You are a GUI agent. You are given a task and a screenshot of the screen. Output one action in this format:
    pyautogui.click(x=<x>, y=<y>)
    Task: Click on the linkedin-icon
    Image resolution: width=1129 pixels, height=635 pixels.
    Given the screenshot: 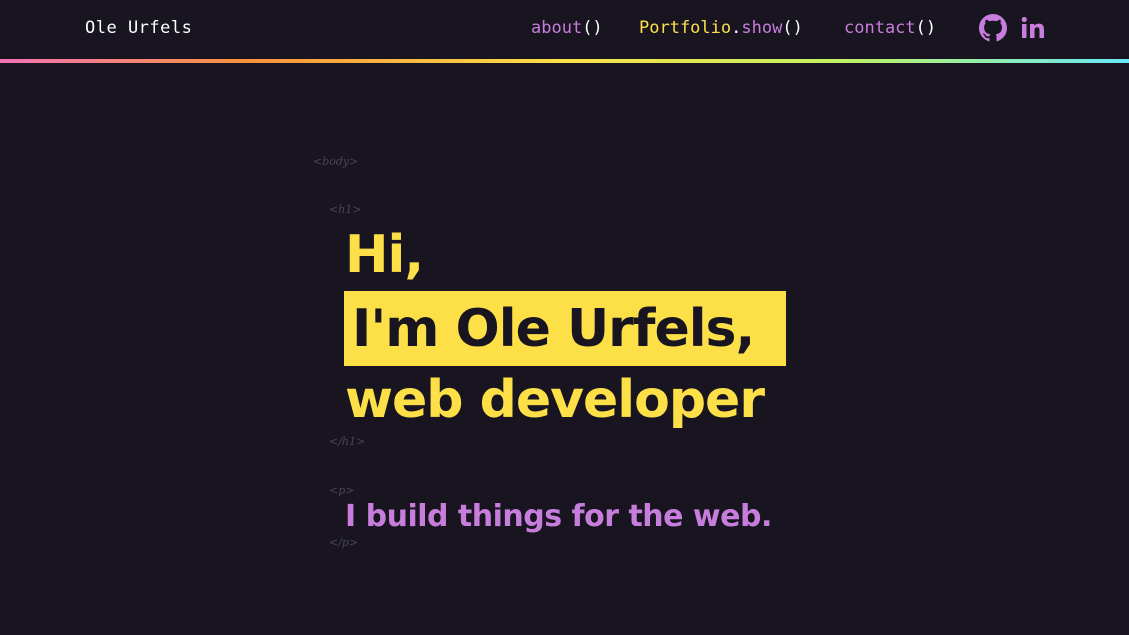 What is the action you would take?
    pyautogui.click(x=1033, y=28)
    